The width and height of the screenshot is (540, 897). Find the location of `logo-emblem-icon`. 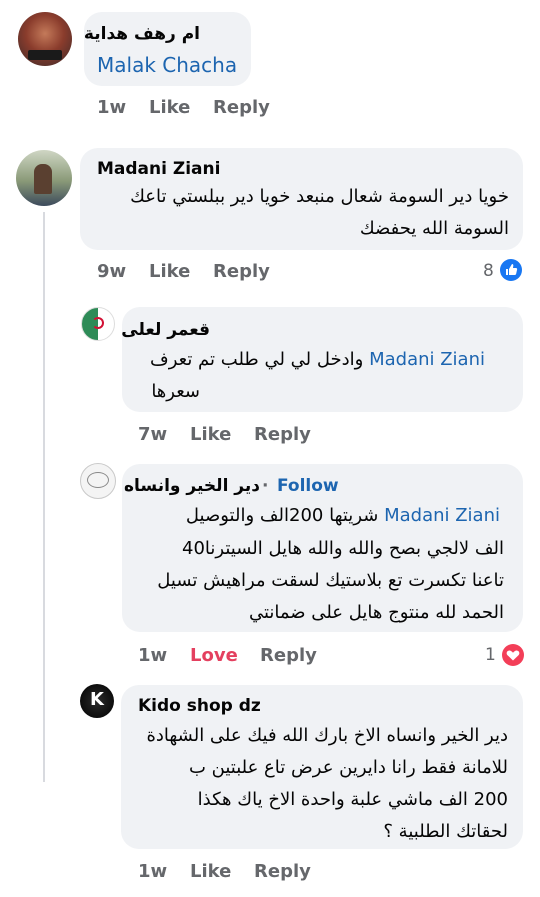

logo-emblem-icon is located at coordinates (98, 480).